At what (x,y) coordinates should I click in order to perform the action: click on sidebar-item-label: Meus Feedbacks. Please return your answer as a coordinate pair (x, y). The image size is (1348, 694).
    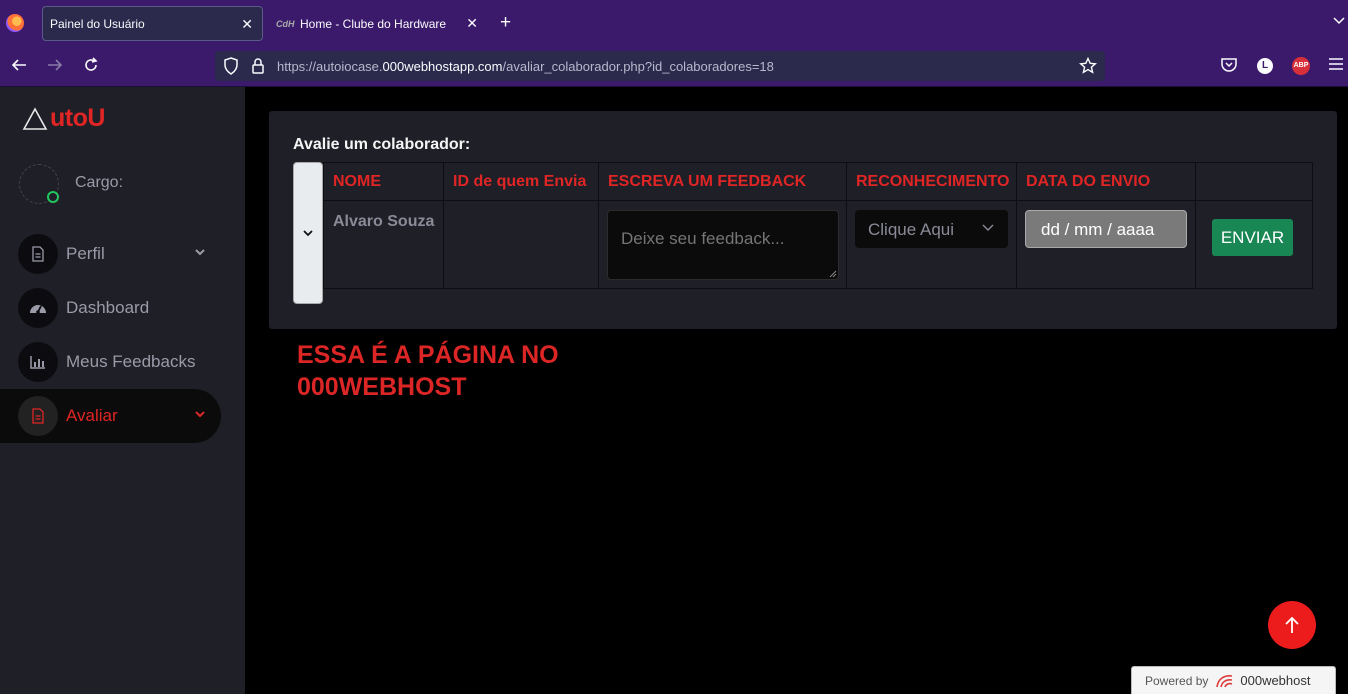
    Looking at the image, I should click on (131, 361).